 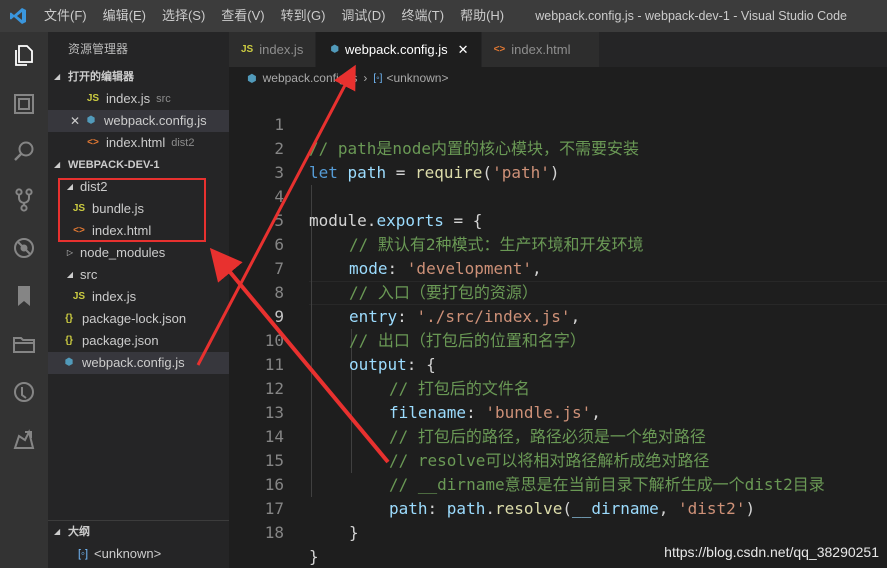 I want to click on open-editor-desc: src, so click(x=163, y=99).